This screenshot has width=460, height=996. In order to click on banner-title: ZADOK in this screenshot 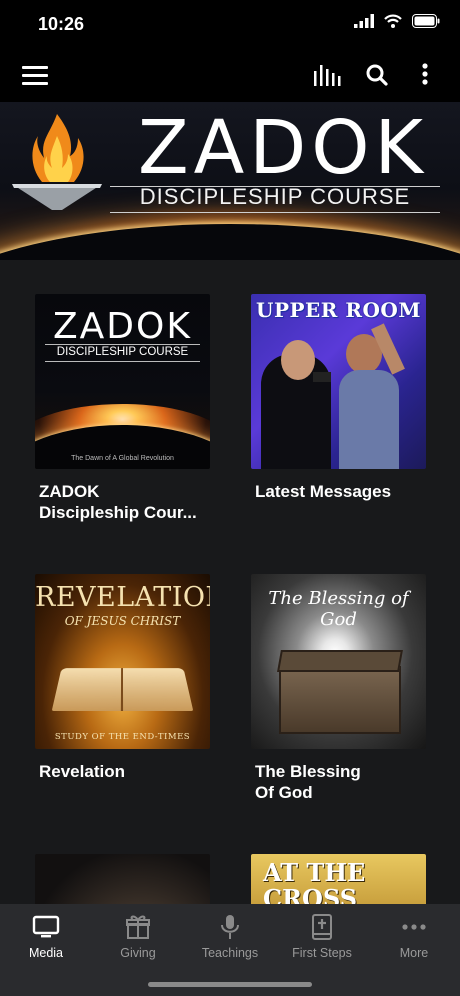, I will do `click(283, 148)`.